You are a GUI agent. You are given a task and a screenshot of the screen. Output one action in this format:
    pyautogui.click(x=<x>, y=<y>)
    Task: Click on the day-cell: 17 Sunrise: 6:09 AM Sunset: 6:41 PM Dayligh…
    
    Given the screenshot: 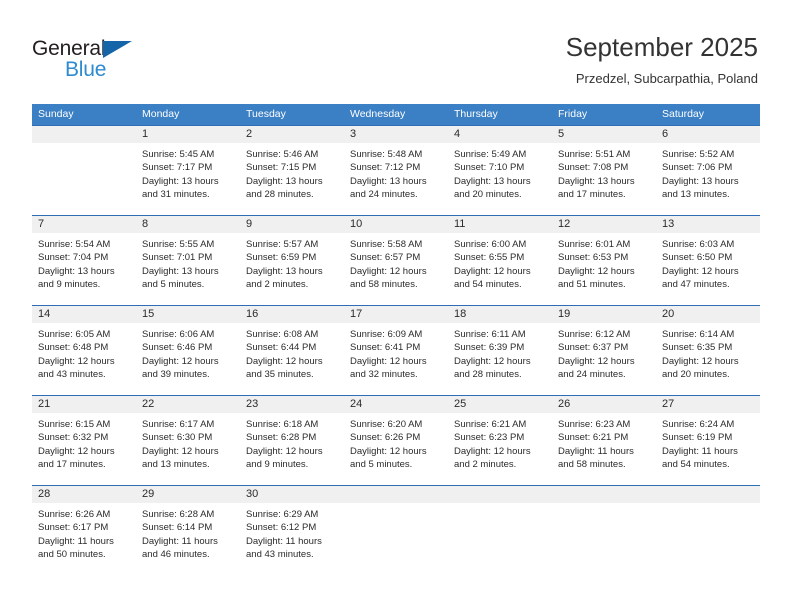 What is the action you would take?
    pyautogui.click(x=396, y=350)
    